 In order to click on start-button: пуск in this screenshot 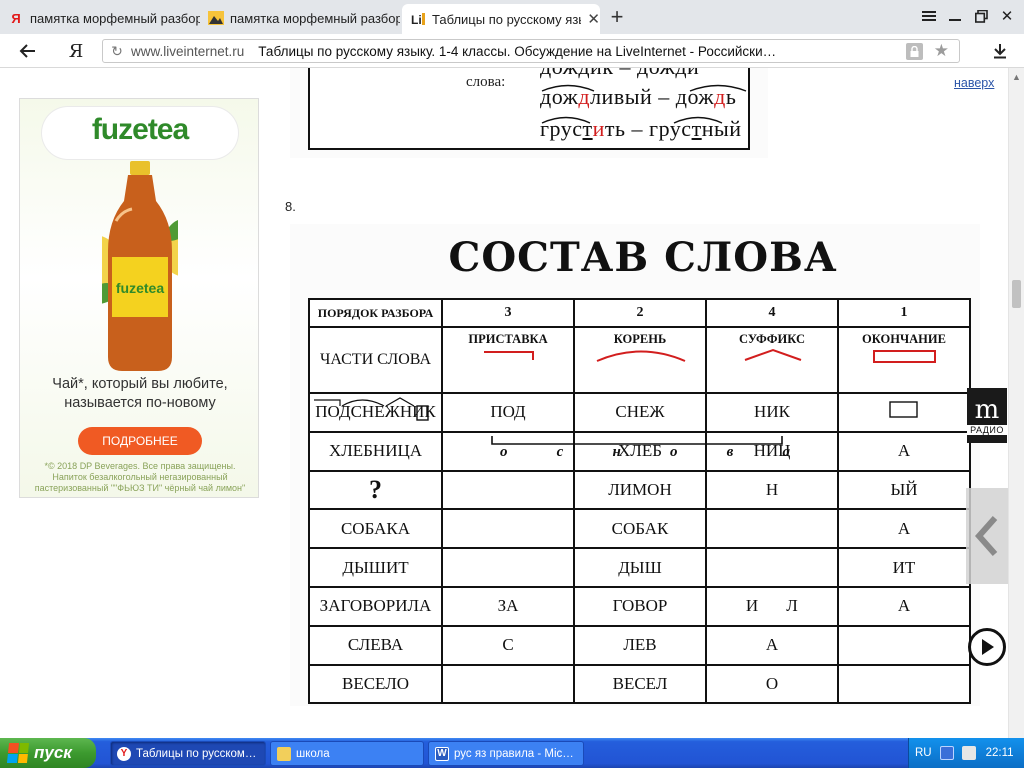, I will do `click(48, 753)`.